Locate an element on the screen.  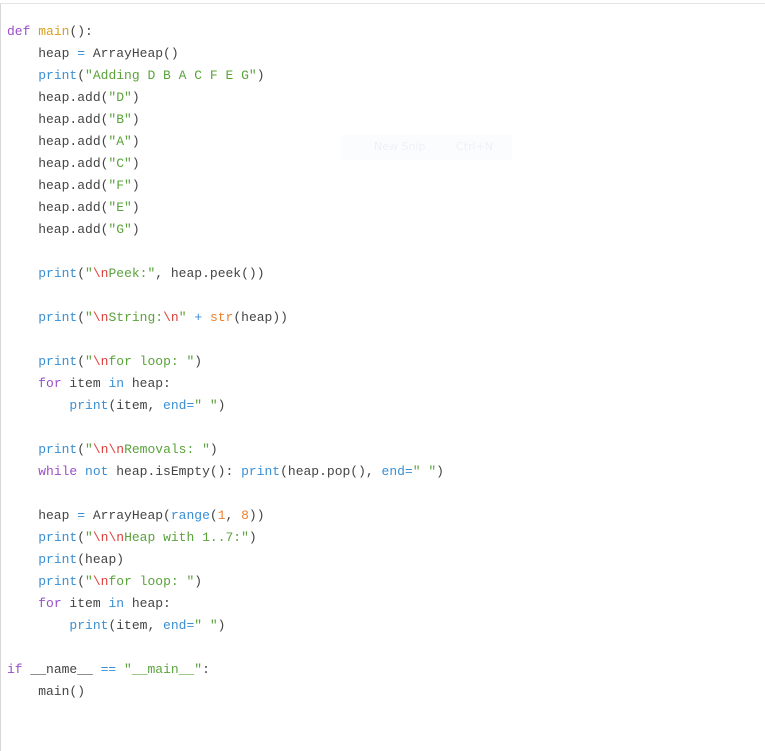
code-token: (heap.pop(), is located at coordinates (331, 471).